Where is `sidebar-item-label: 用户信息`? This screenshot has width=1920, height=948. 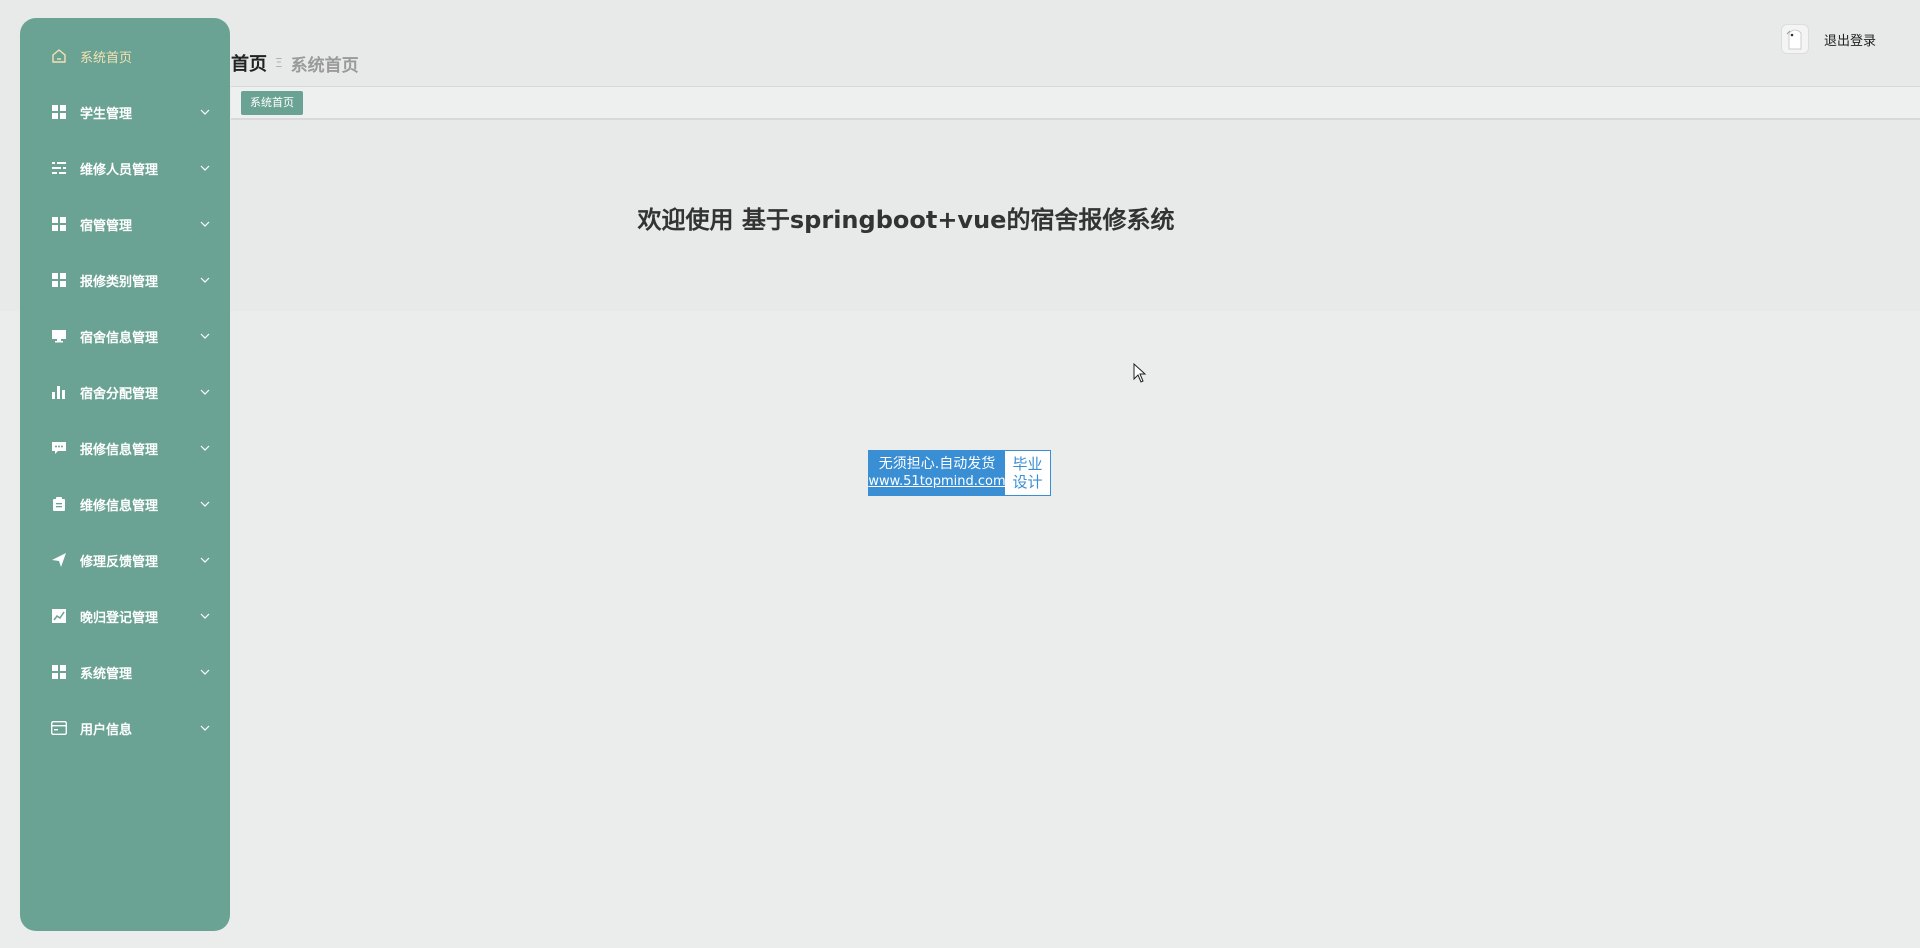
sidebar-item-label: 用户信息 is located at coordinates (106, 730).